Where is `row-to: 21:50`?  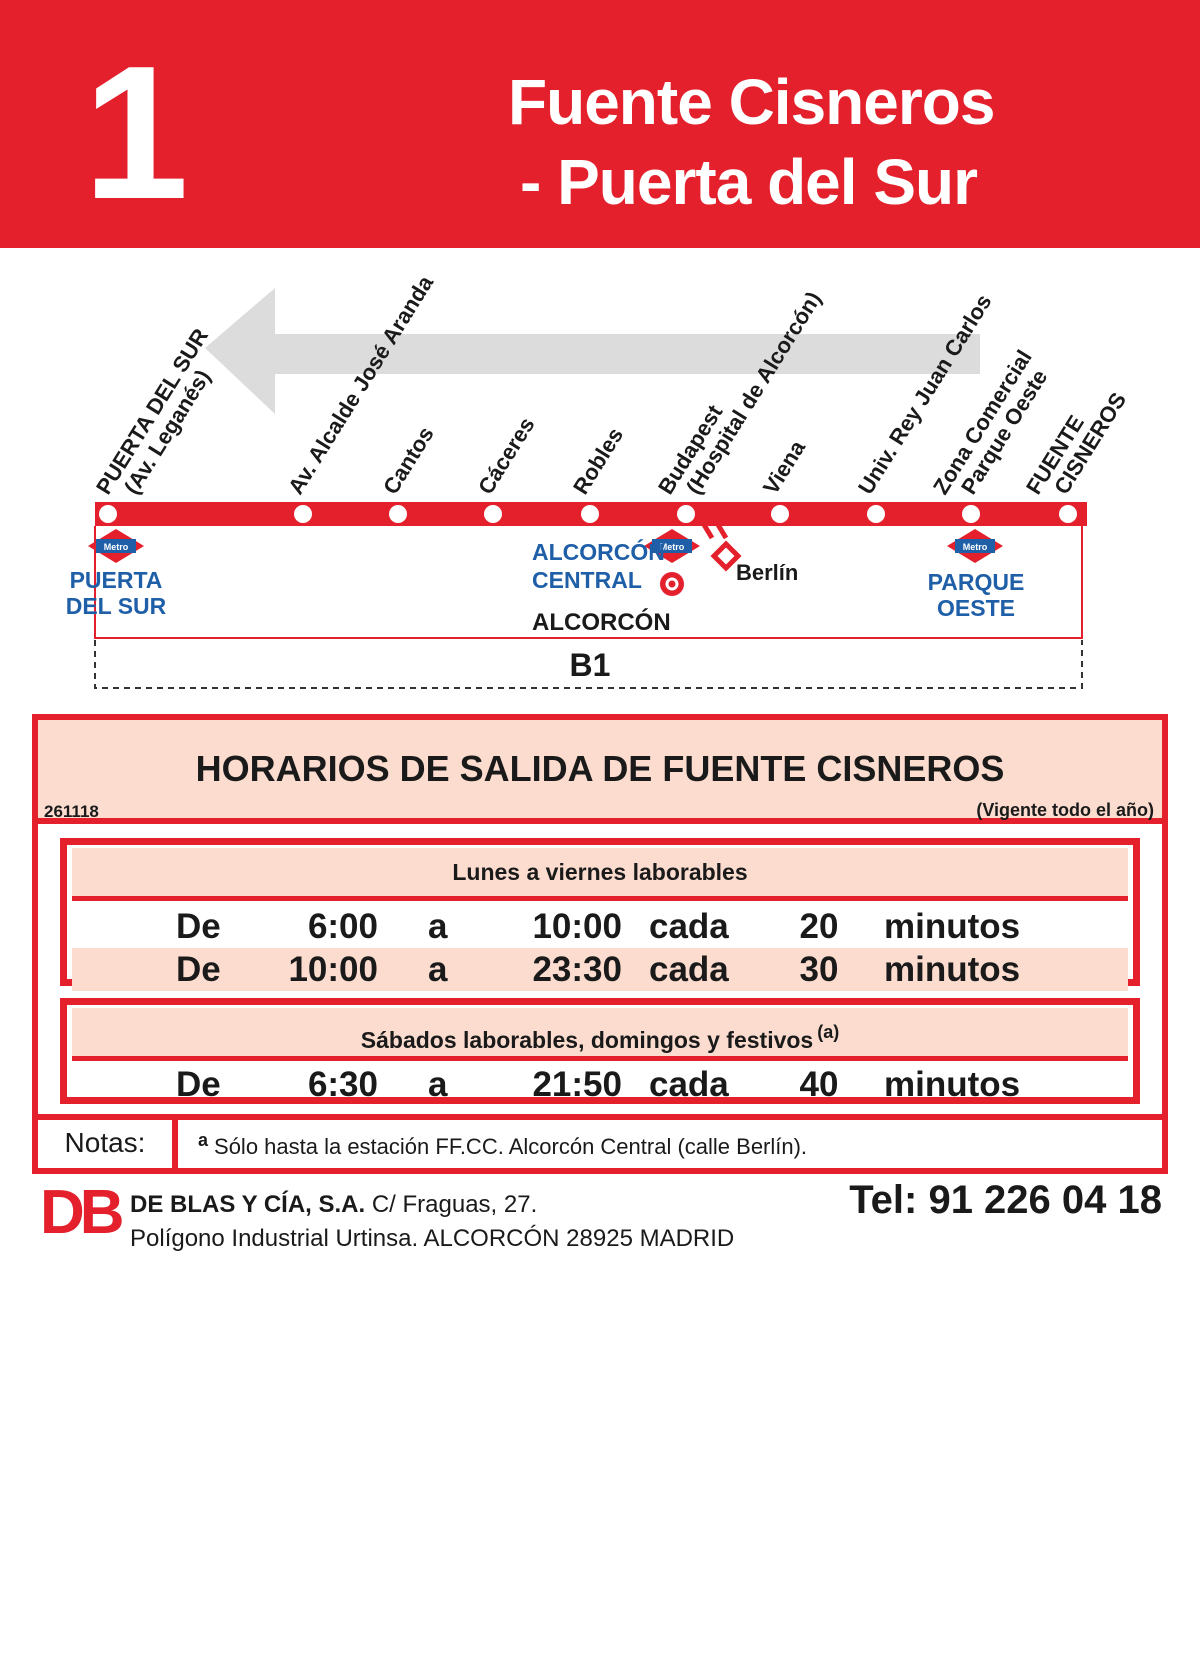 row-to: 21:50 is located at coordinates (577, 1084).